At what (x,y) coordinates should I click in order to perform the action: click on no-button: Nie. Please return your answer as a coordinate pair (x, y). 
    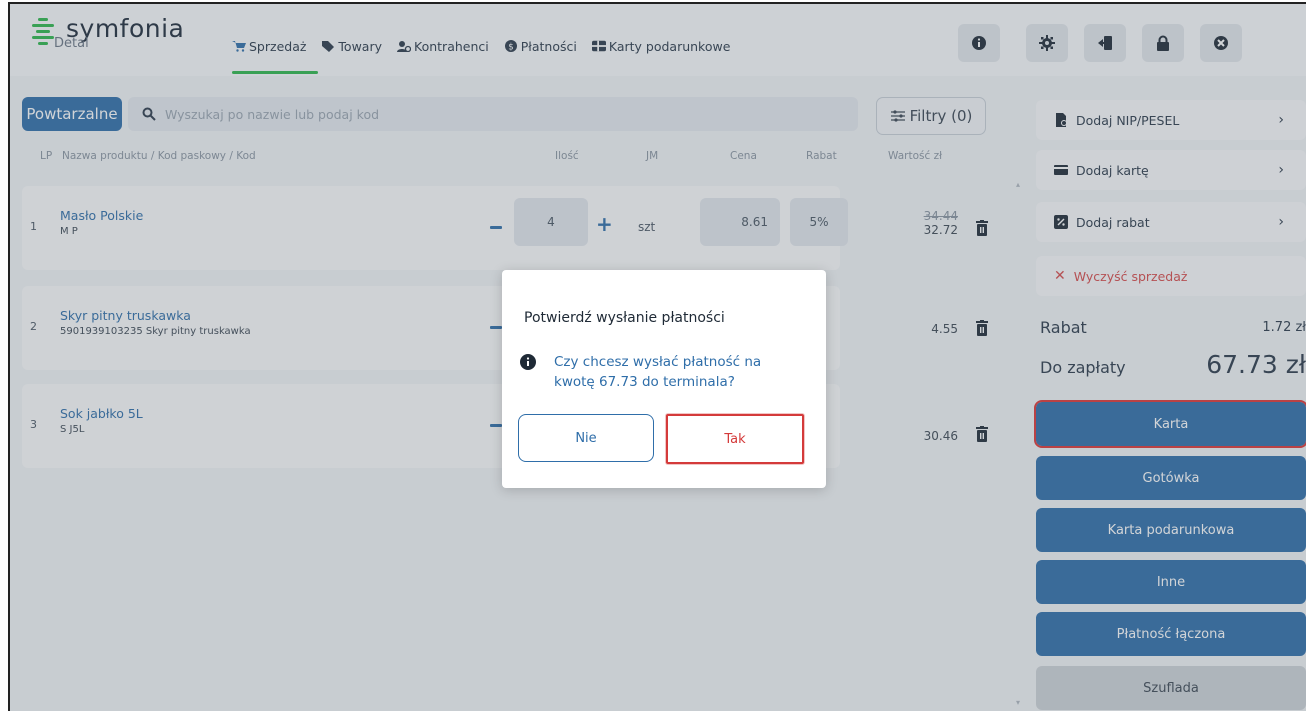
    Looking at the image, I should click on (586, 438).